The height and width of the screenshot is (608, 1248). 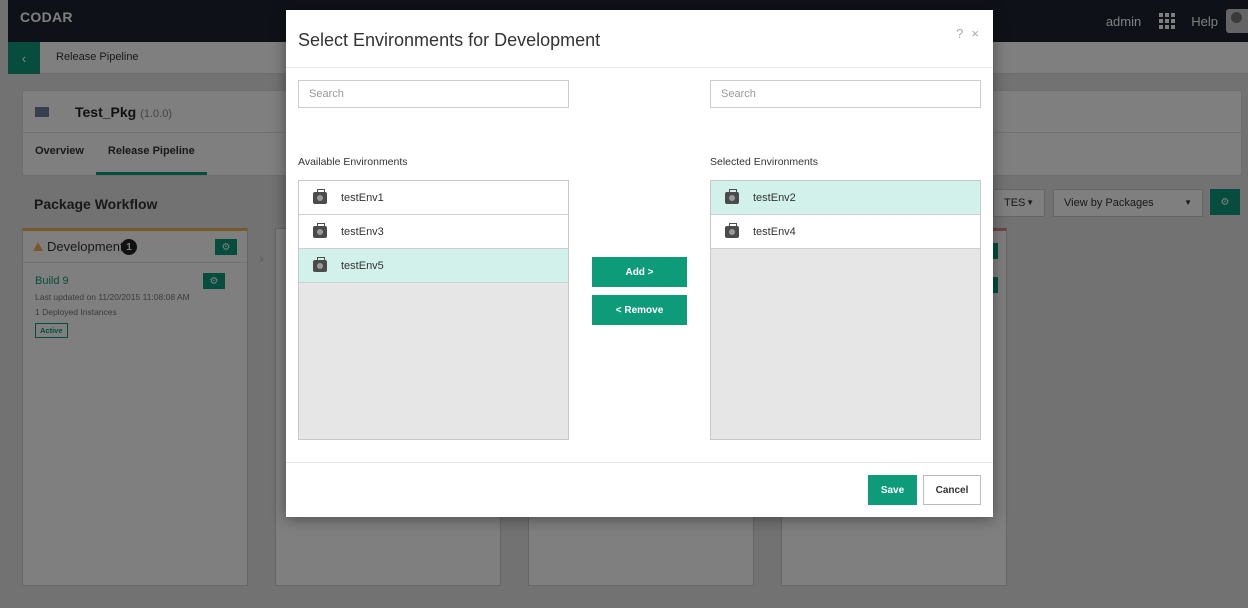 What do you see at coordinates (433, 198) in the screenshot?
I see `list-item-testenv1: testEnv1` at bounding box center [433, 198].